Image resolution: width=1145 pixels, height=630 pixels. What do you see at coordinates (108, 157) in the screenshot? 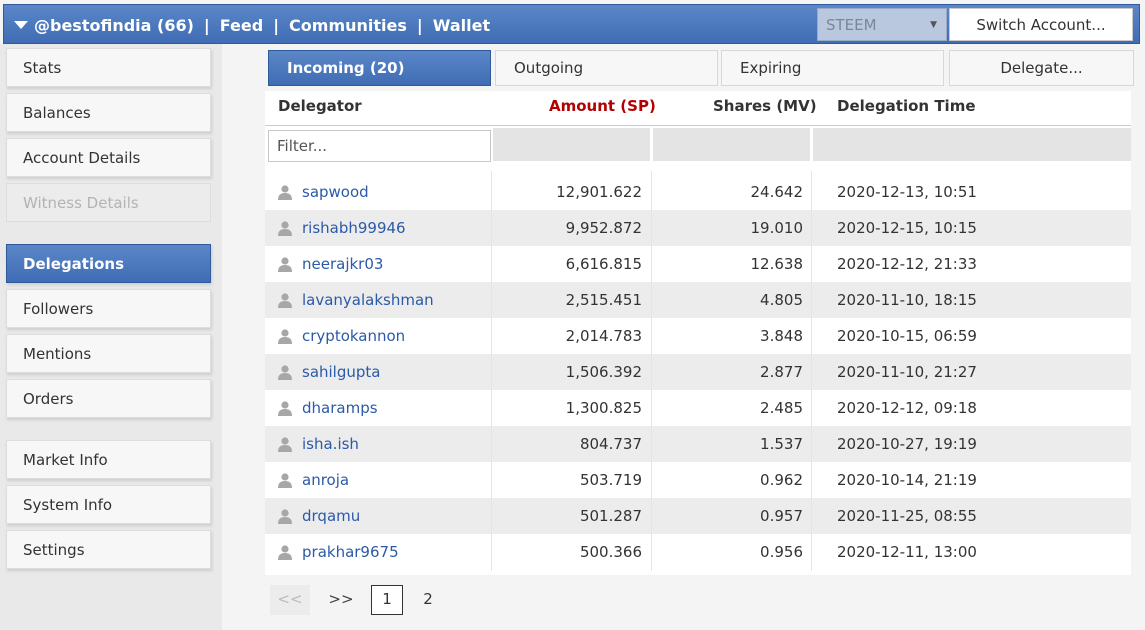
I see `sidebar-item-account-details: Account Details` at bounding box center [108, 157].